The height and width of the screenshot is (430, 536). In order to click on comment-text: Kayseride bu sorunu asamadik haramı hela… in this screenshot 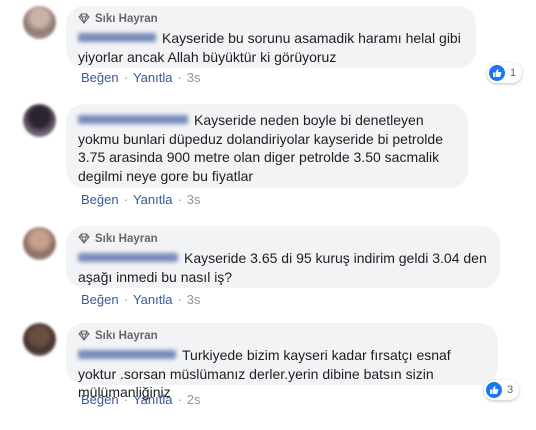, I will do `click(271, 47)`.